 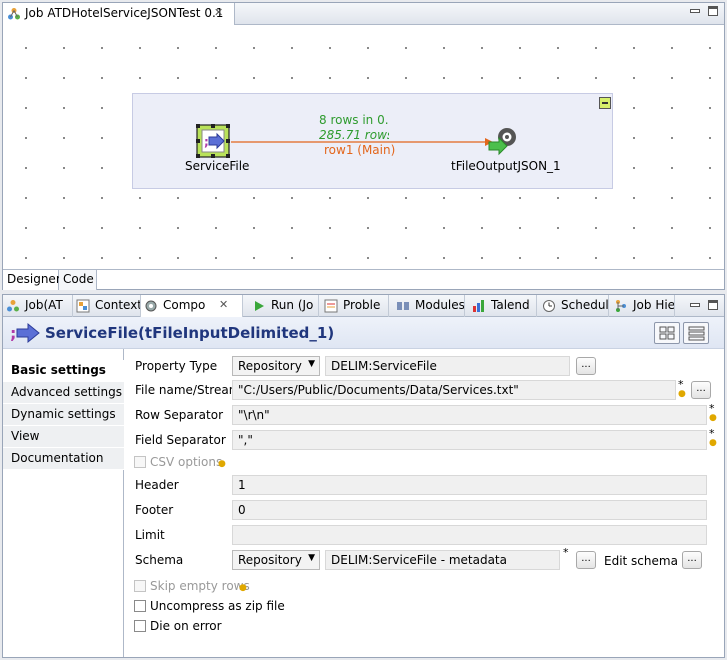 What do you see at coordinates (359, 150) in the screenshot?
I see `link-label: row1 (Main)` at bounding box center [359, 150].